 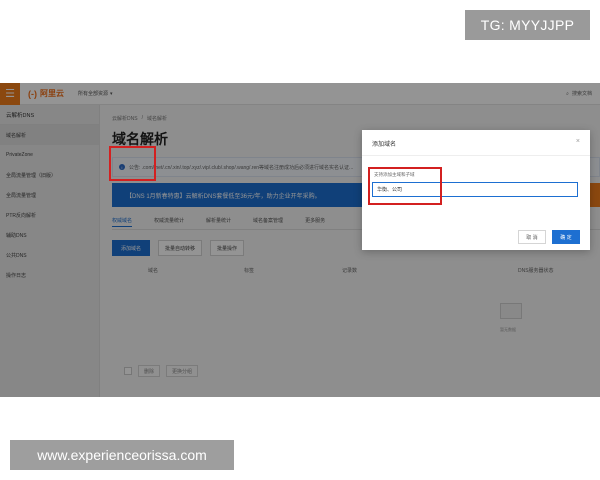 What do you see at coordinates (405, 186) in the screenshot?
I see `highlight-domain-input` at bounding box center [405, 186].